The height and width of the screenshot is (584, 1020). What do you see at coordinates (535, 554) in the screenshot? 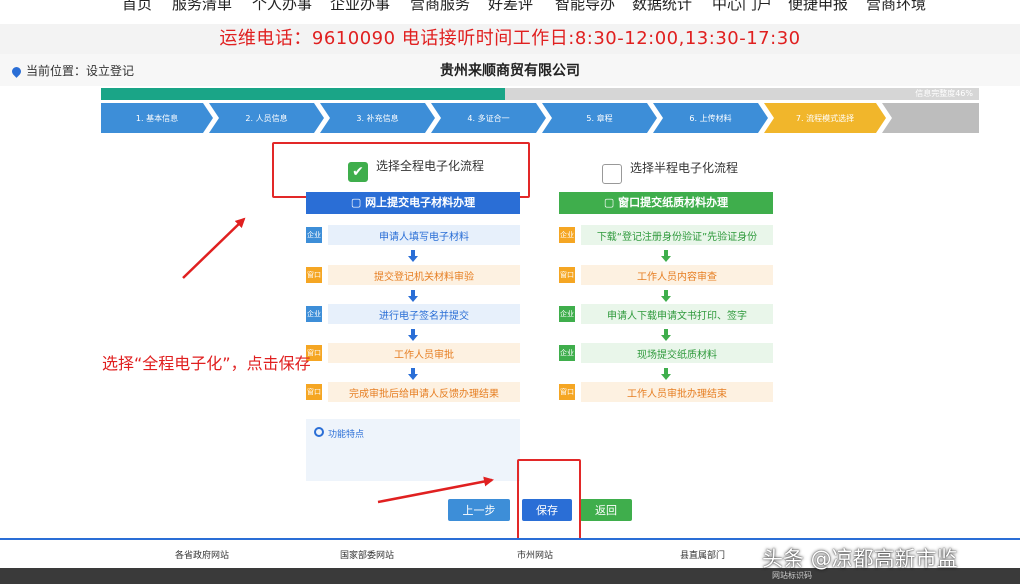
I see `footer-link-3: 市州网站` at bounding box center [535, 554].